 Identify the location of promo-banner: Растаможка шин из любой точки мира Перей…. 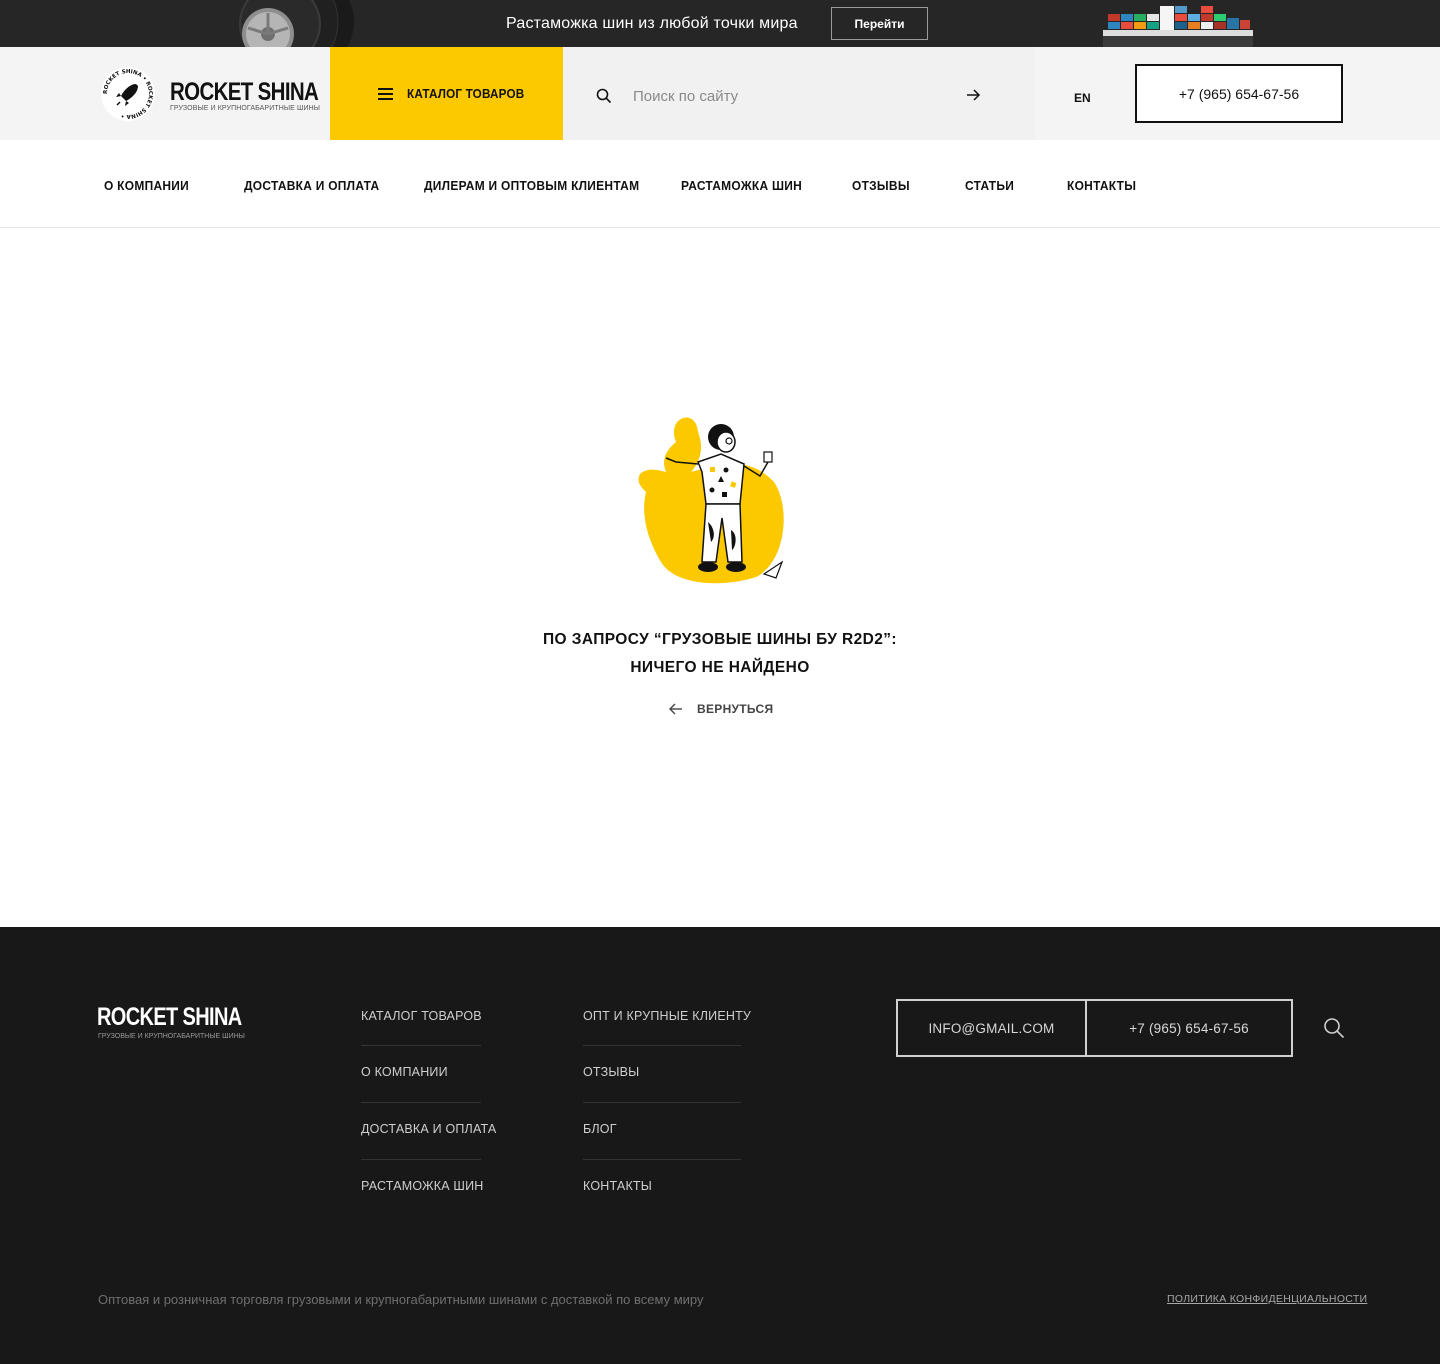
(720, 23).